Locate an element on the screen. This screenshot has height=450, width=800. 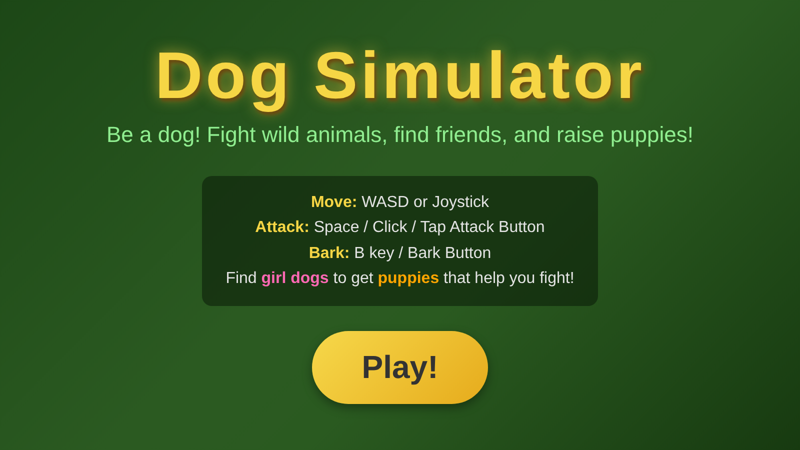
instruction-line: Bark: B key / Bark Button is located at coordinates (400, 254).